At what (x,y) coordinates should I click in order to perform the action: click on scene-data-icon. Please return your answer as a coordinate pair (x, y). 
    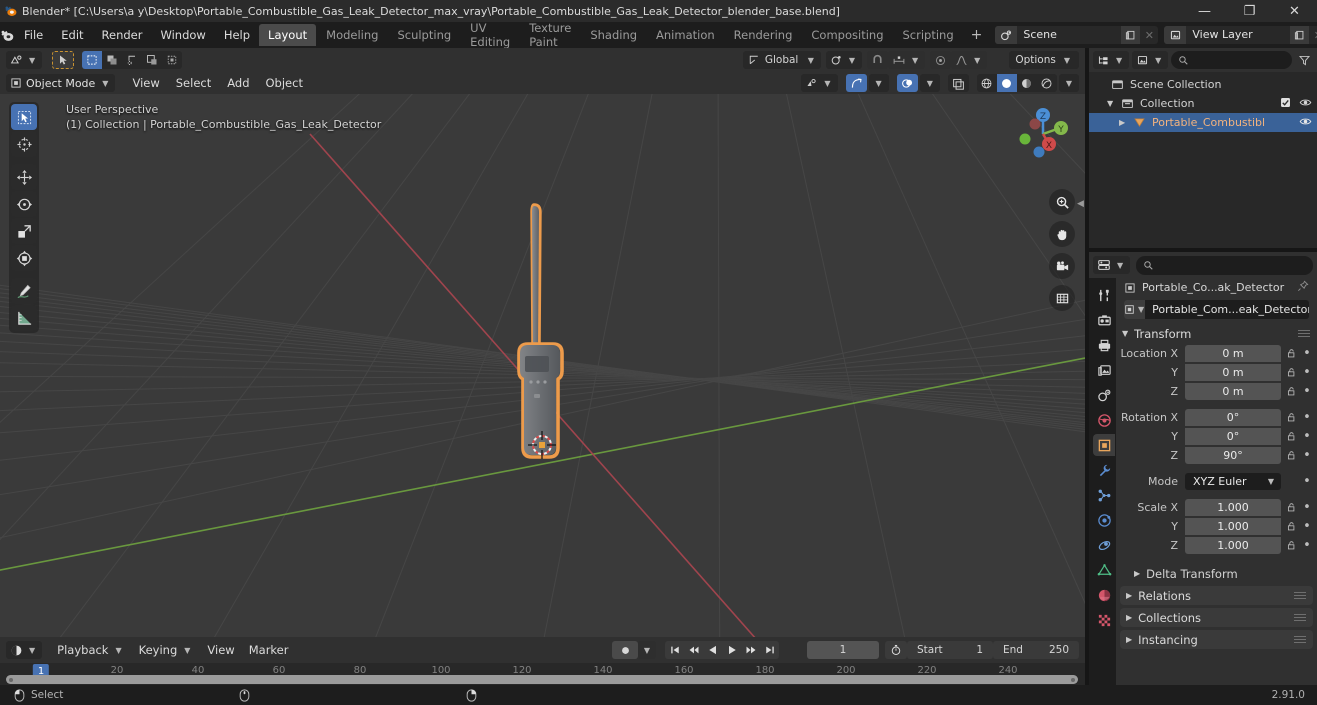
    Looking at the image, I should click on (1006, 35).